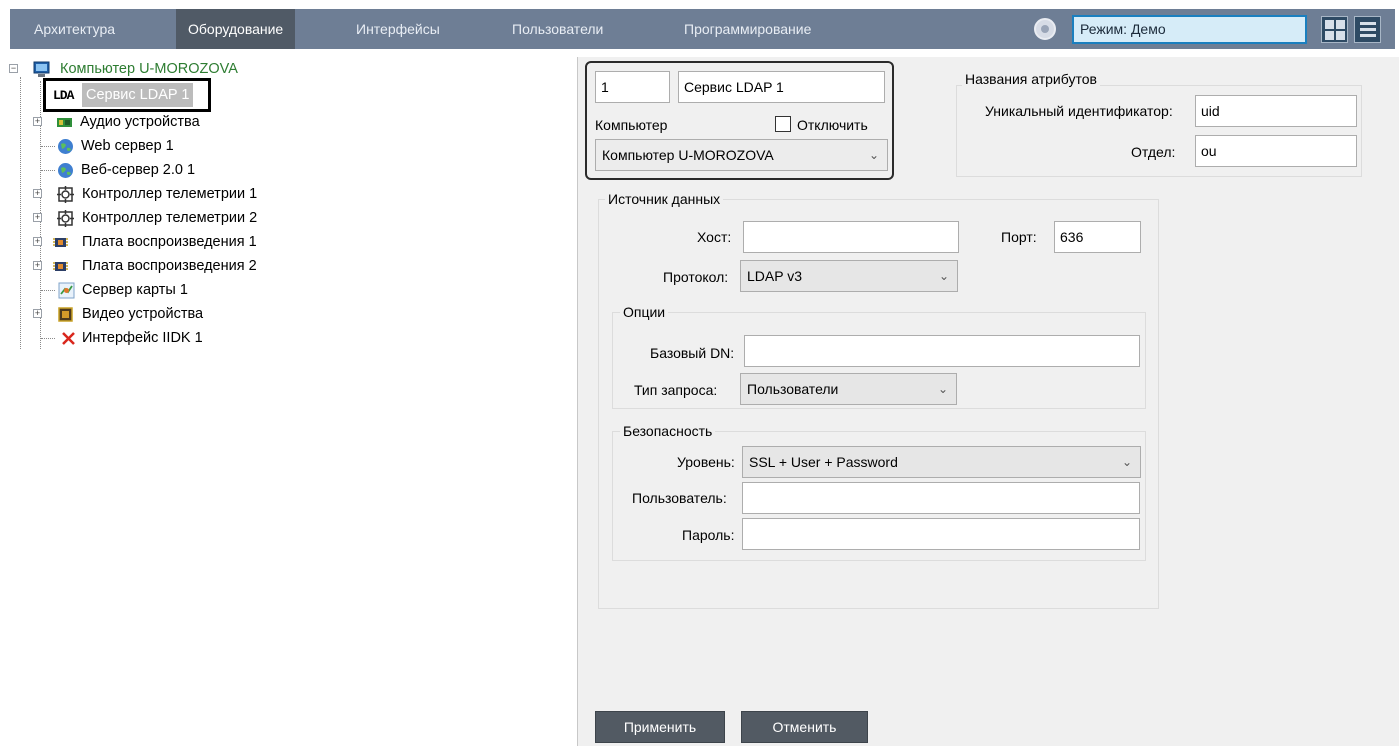  I want to click on tab-equipment: Оборудование, so click(236, 29).